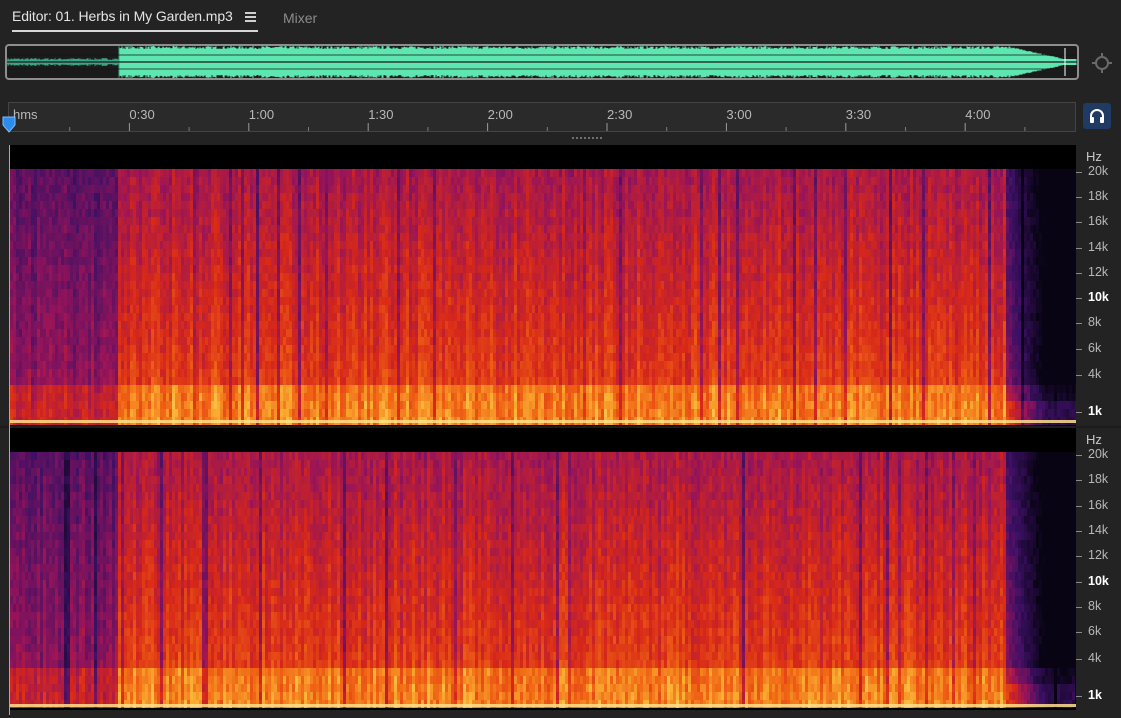  What do you see at coordinates (9, 125) in the screenshot?
I see `playhead-marker-icon` at bounding box center [9, 125].